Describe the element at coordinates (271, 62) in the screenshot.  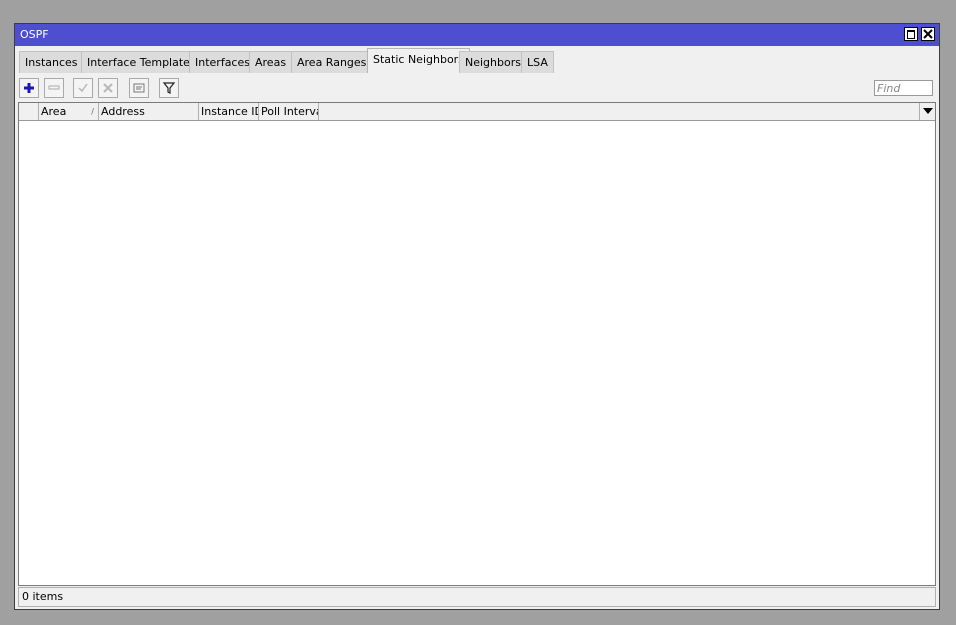
I see `tab-areas: Areas` at that location.